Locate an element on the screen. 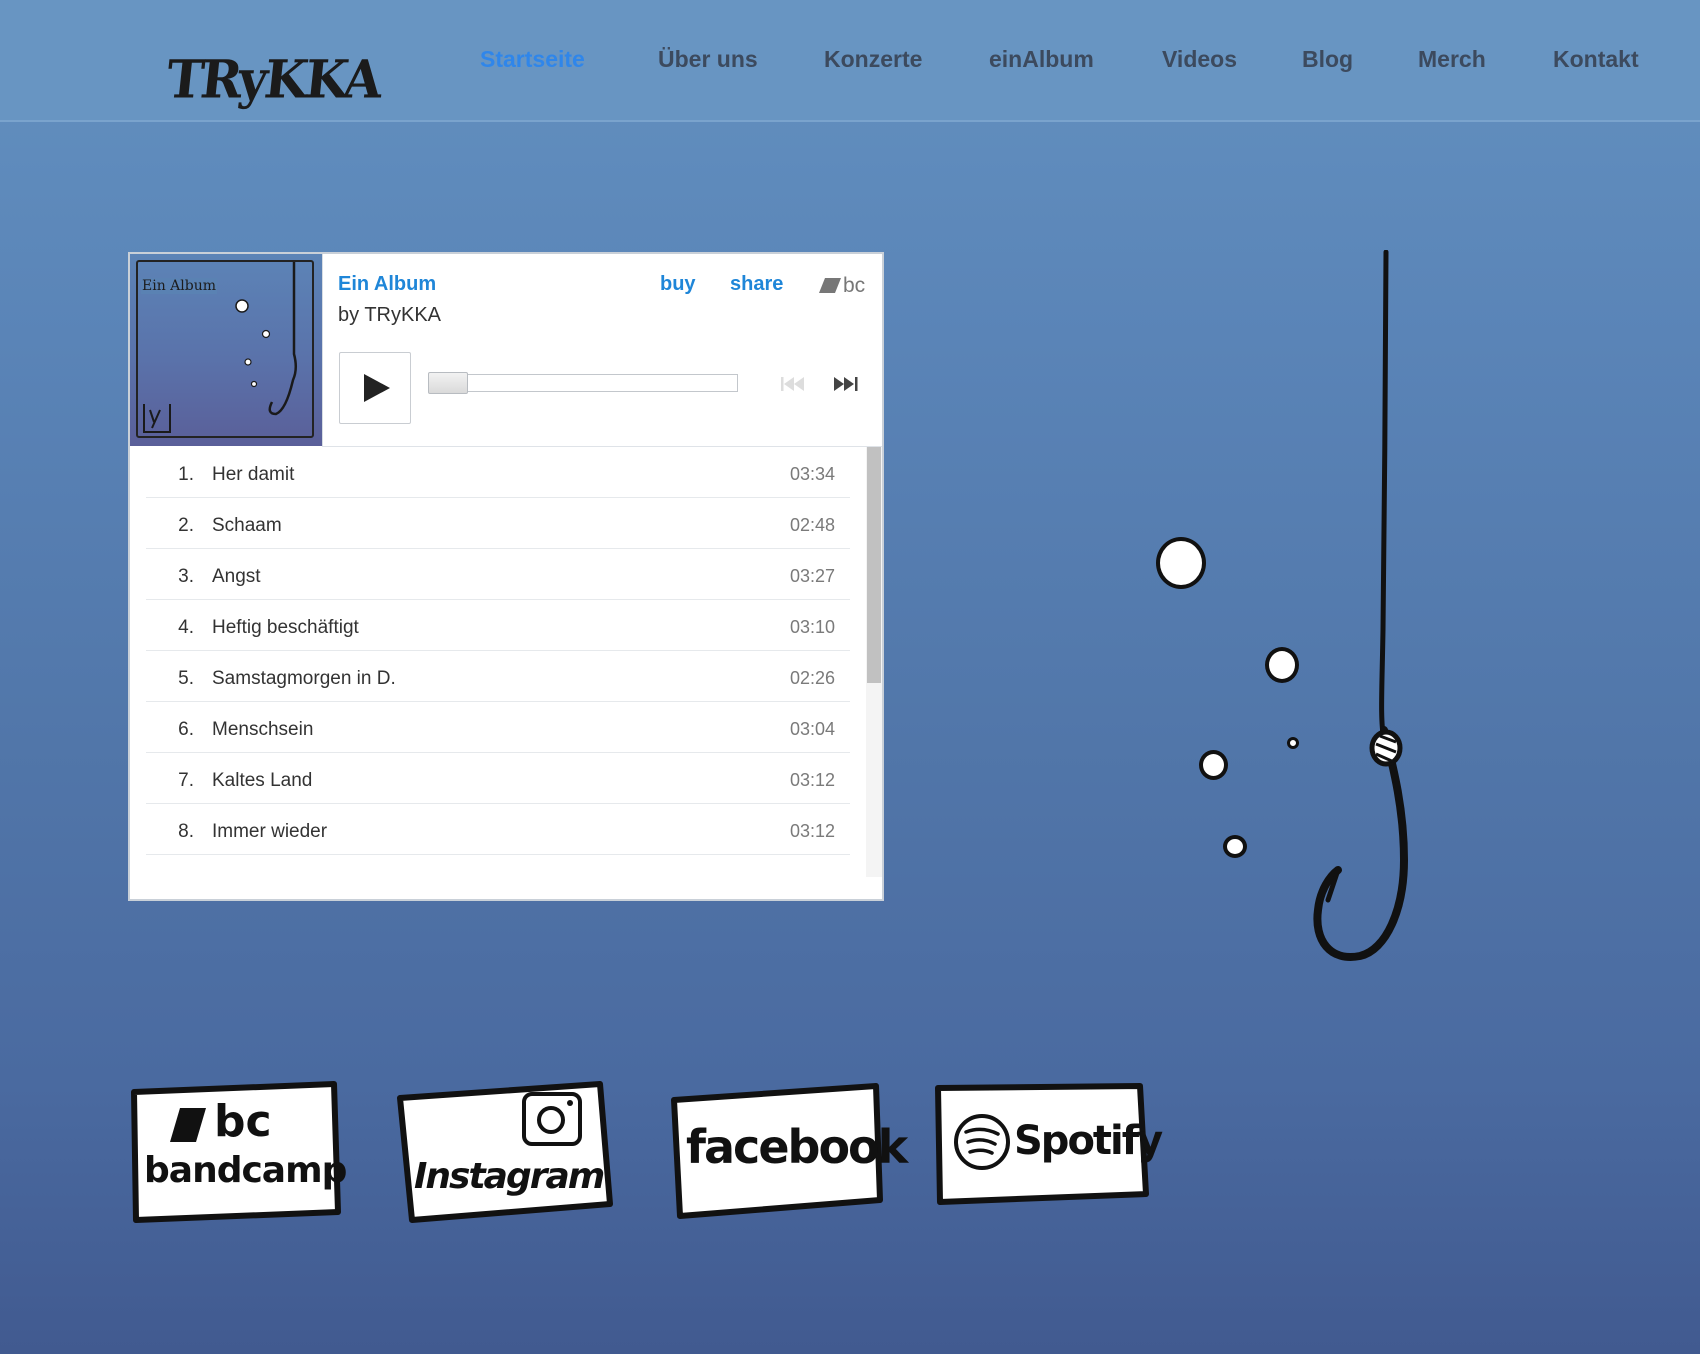 This screenshot has width=1700, height=1354. tracklist-scrollbar is located at coordinates (874, 662).